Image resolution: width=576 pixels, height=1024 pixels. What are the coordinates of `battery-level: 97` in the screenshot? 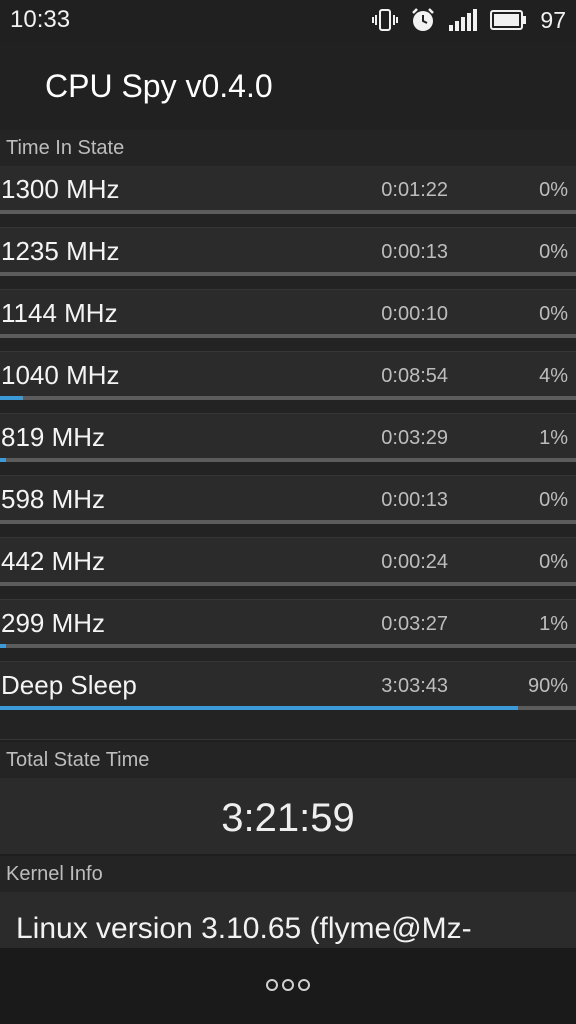 It's located at (553, 19).